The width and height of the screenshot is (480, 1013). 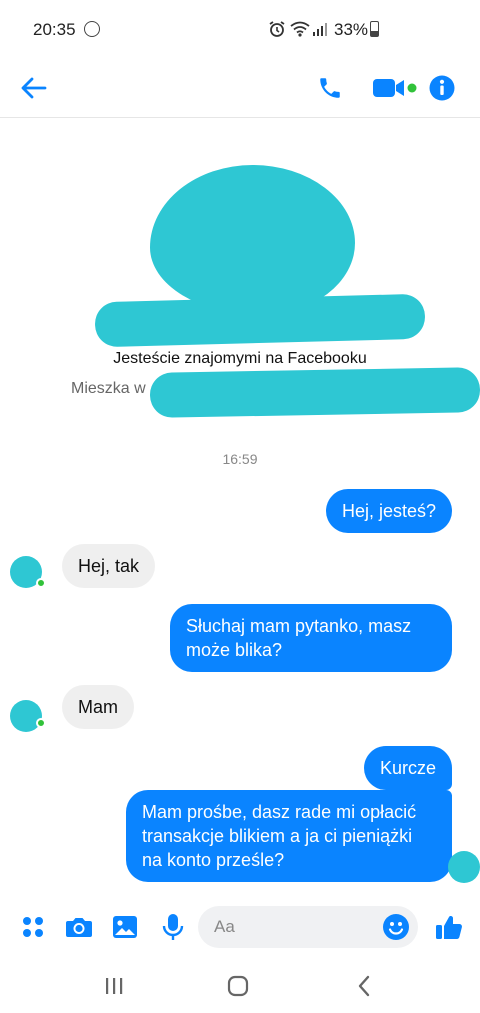 What do you see at coordinates (396, 927) in the screenshot?
I see `emoji-icon` at bounding box center [396, 927].